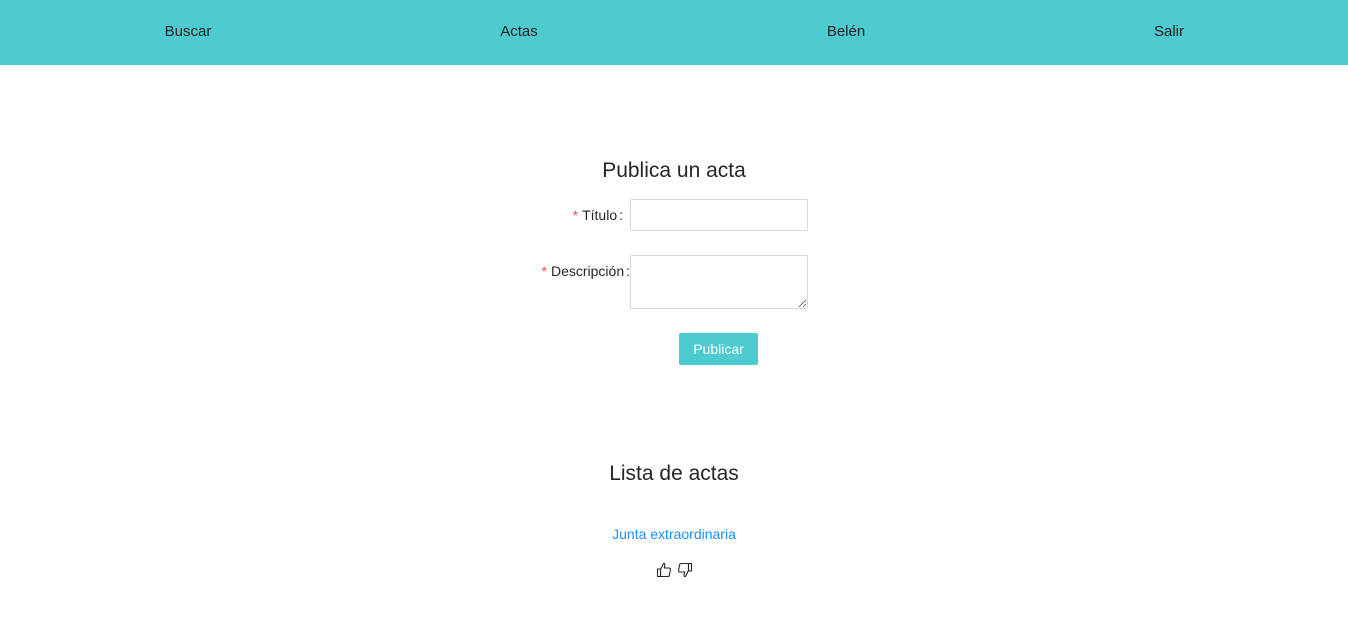 This screenshot has height=624, width=1348. I want to click on descripcion-label-text: Descripción, so click(587, 271).